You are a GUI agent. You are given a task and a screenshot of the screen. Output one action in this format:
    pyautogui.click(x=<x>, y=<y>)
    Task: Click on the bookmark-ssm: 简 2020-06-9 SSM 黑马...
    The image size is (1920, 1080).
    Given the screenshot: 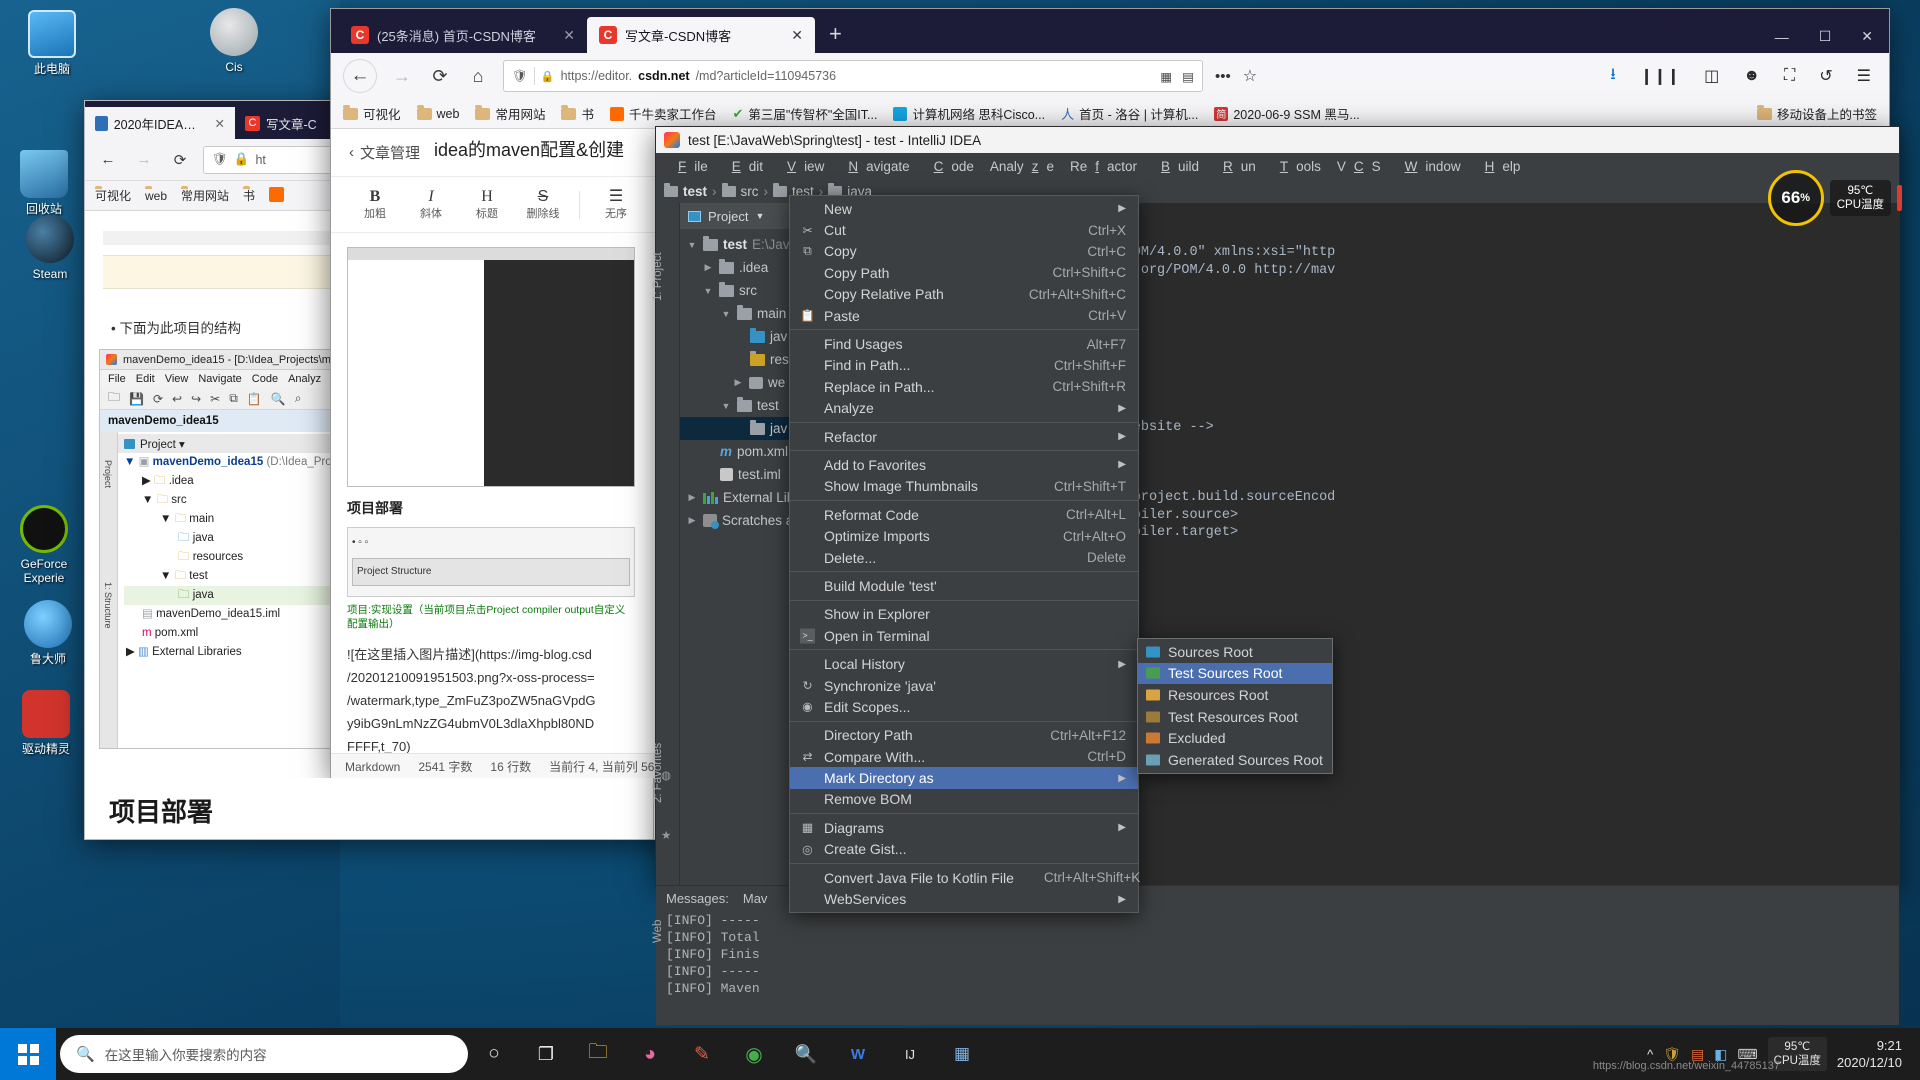 What is the action you would take?
    pyautogui.click(x=1287, y=113)
    